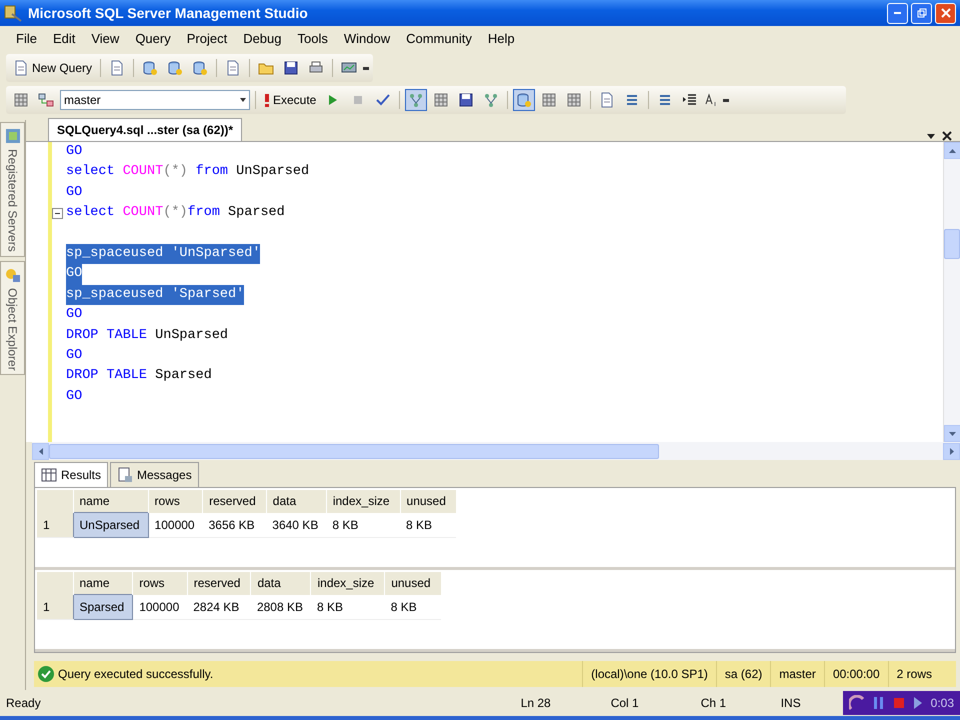 The width and height of the screenshot is (960, 720). I want to click on status-text: Ch 1, so click(714, 703).